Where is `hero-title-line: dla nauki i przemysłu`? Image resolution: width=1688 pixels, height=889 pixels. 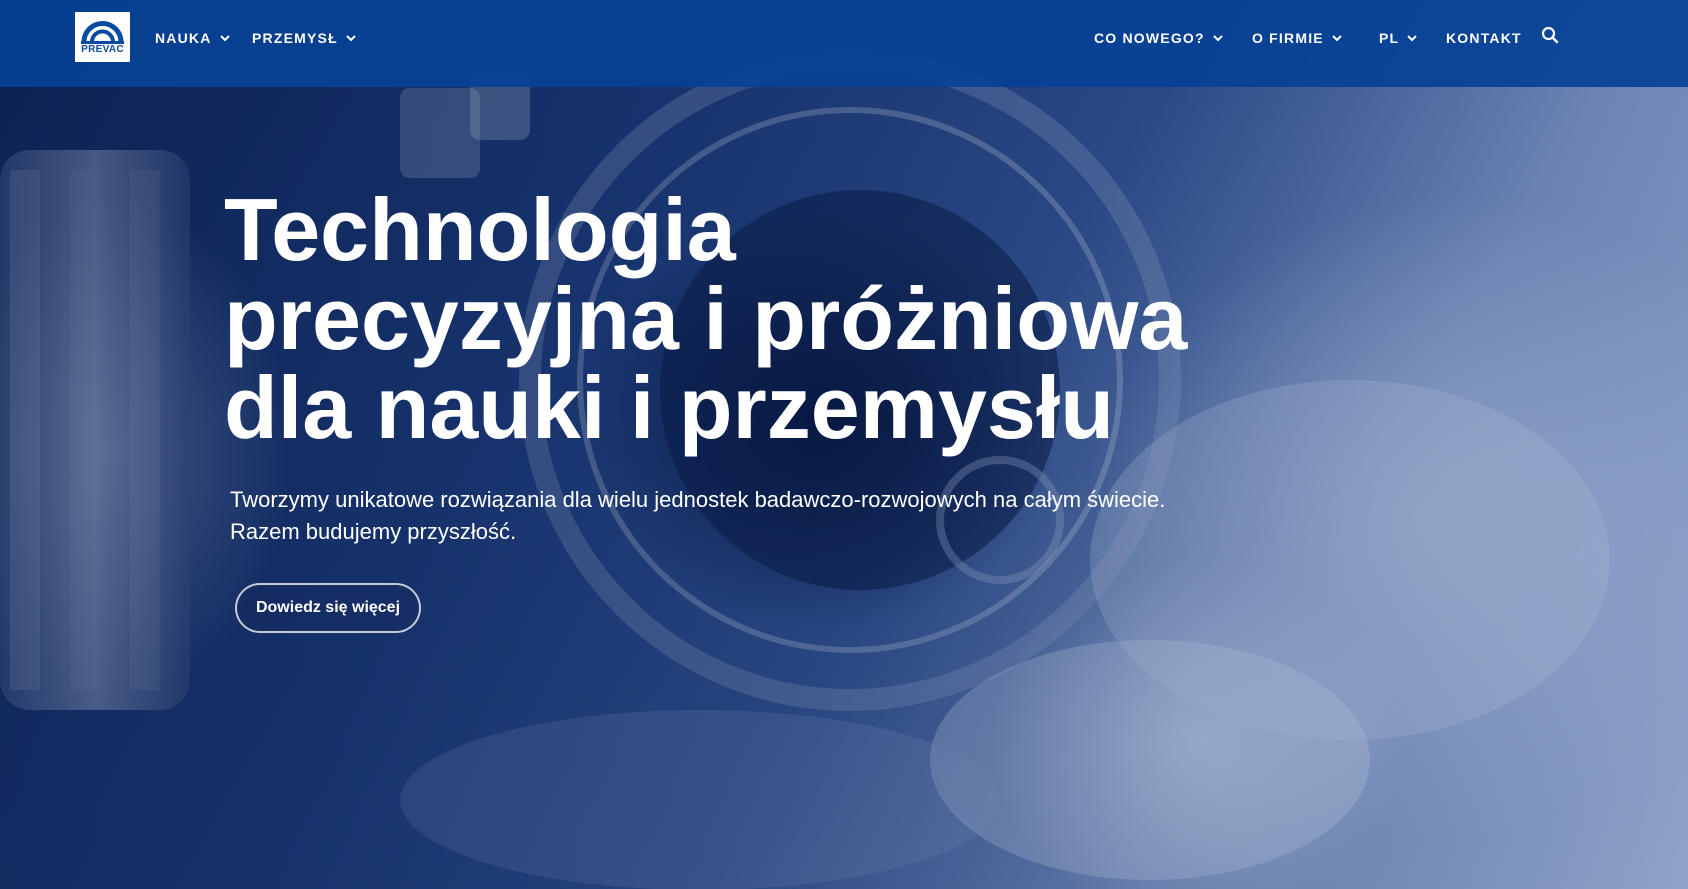
hero-title-line: dla nauki i przemysłu is located at coordinates (669, 407).